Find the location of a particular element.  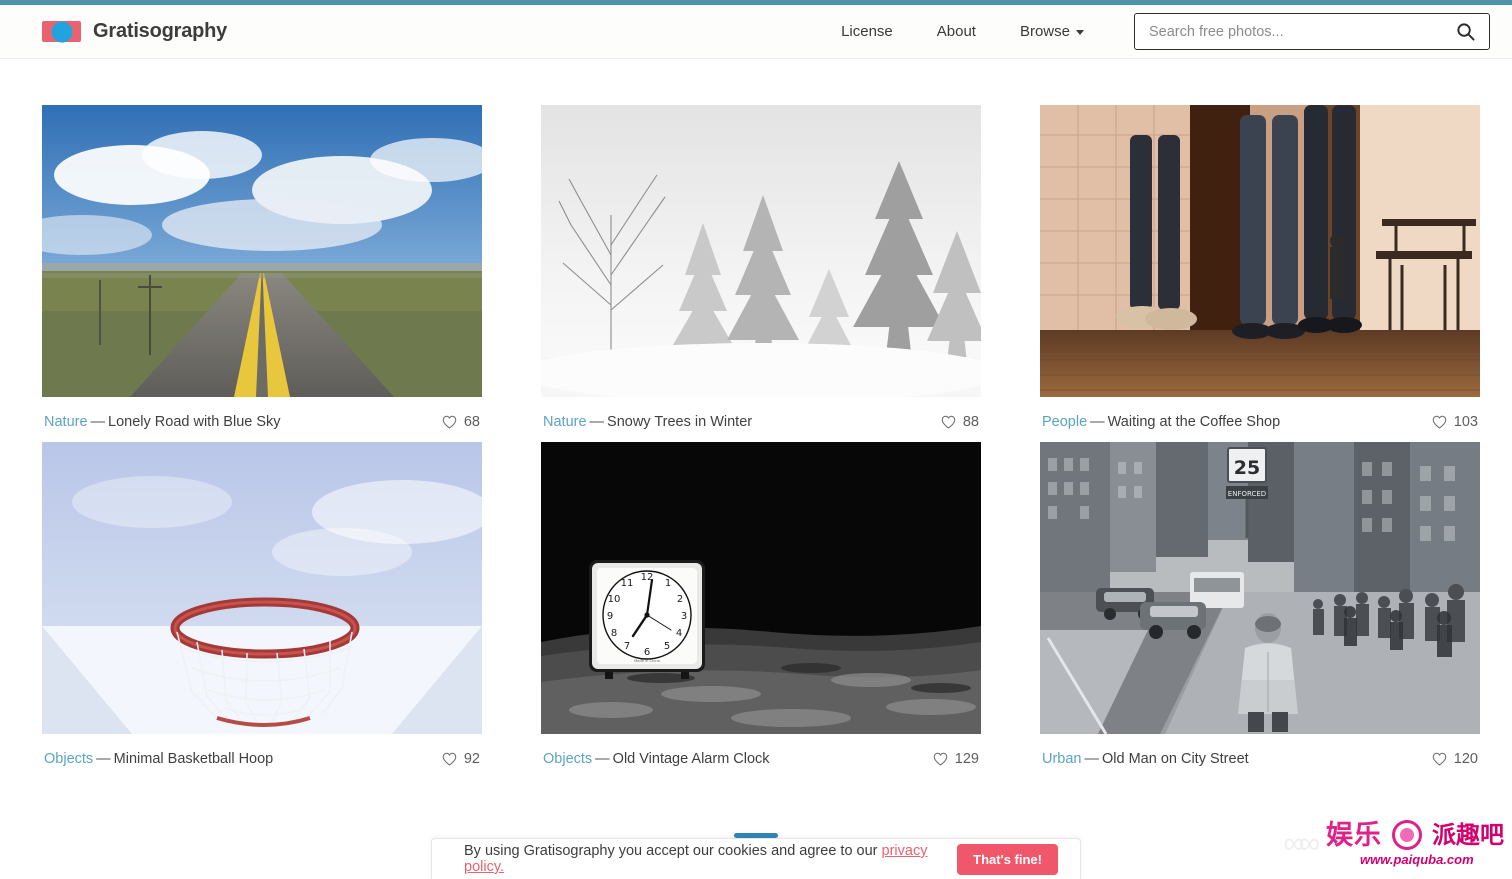

svg-text: 7 is located at coordinates (627, 646).